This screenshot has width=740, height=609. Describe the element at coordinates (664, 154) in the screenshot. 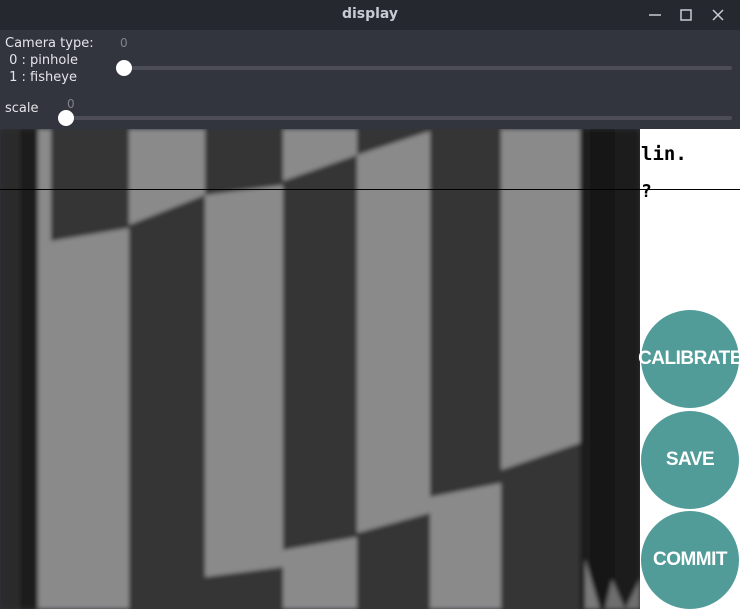

I see `status-text-lin: lin.` at that location.